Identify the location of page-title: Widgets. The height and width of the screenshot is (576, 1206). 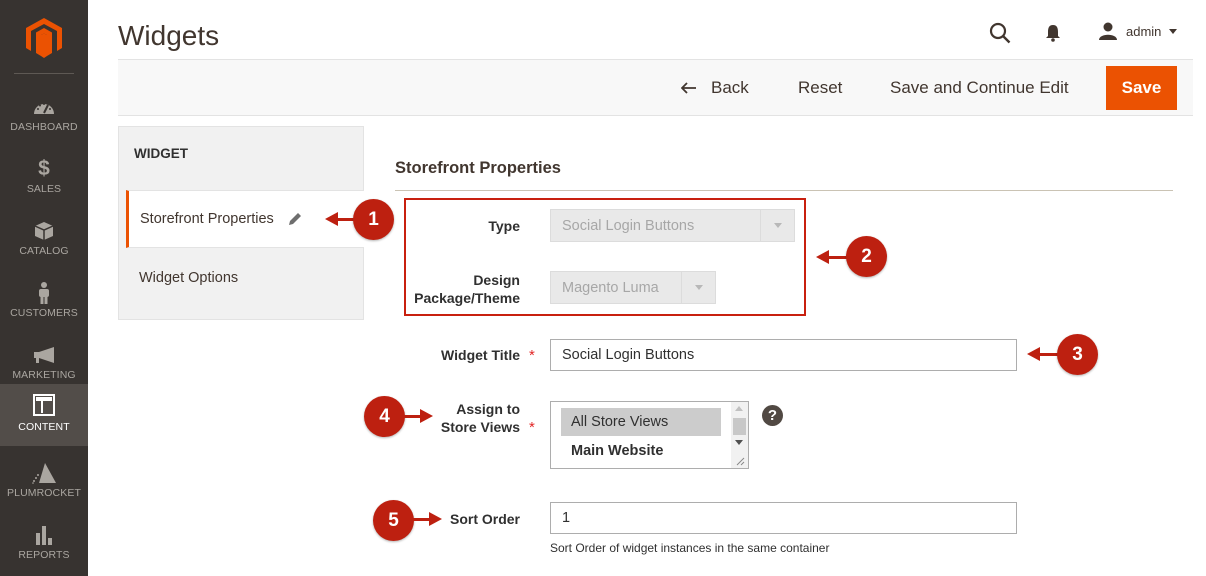
(169, 35).